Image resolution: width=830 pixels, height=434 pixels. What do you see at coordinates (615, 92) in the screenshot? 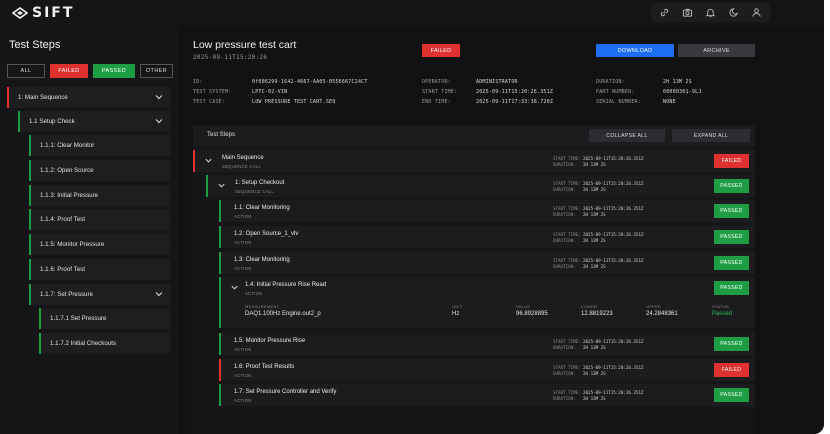
I see `meta-part-label: PART NUMBER:` at bounding box center [615, 92].